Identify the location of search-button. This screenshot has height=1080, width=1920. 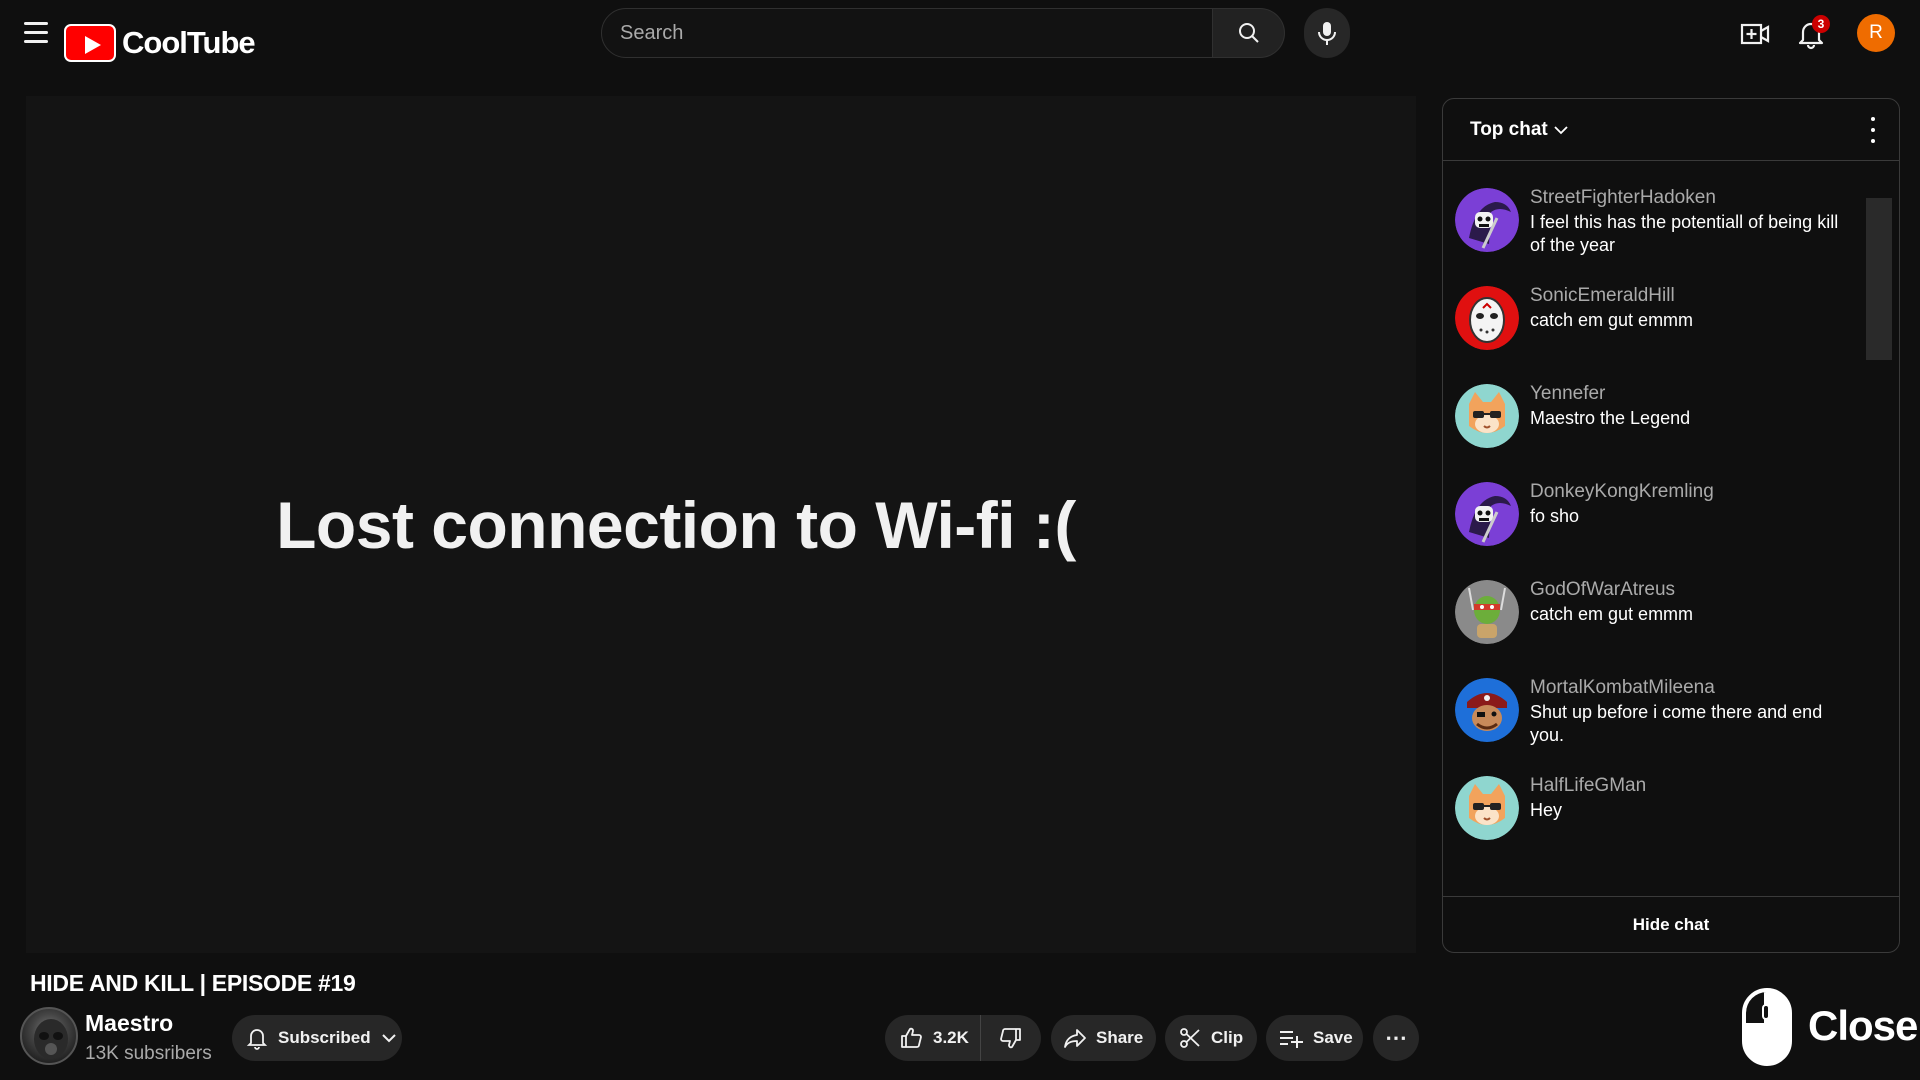
(1249, 33).